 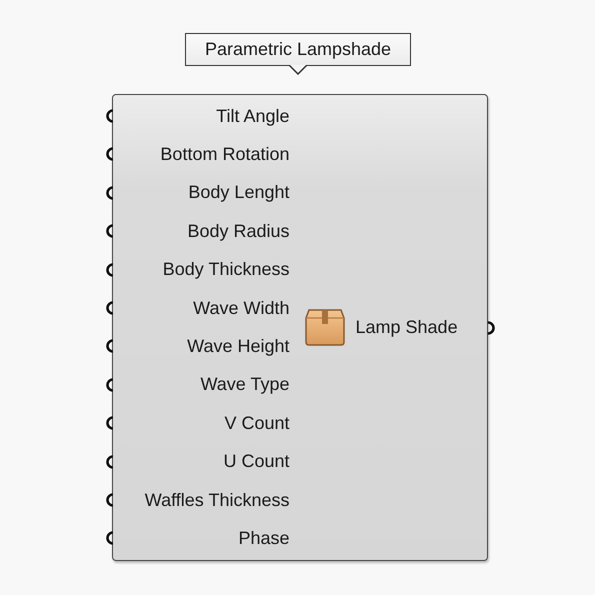 What do you see at coordinates (407, 327) in the screenshot?
I see `output-label: Lamp Shade` at bounding box center [407, 327].